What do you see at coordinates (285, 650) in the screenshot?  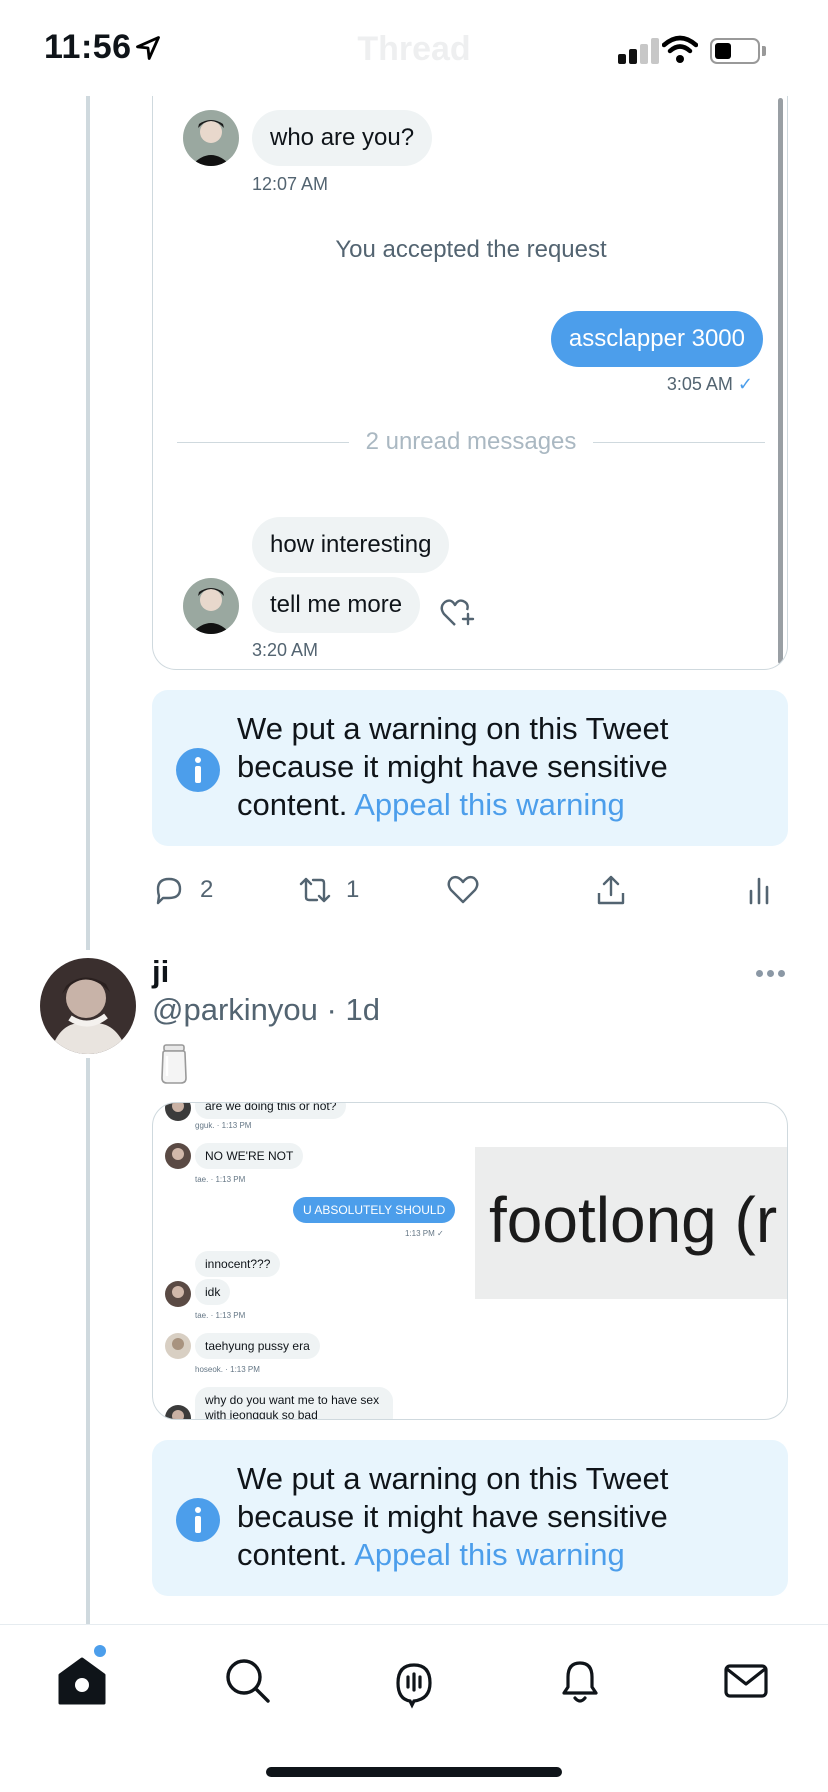 I see `message-time: 3:20 AM` at bounding box center [285, 650].